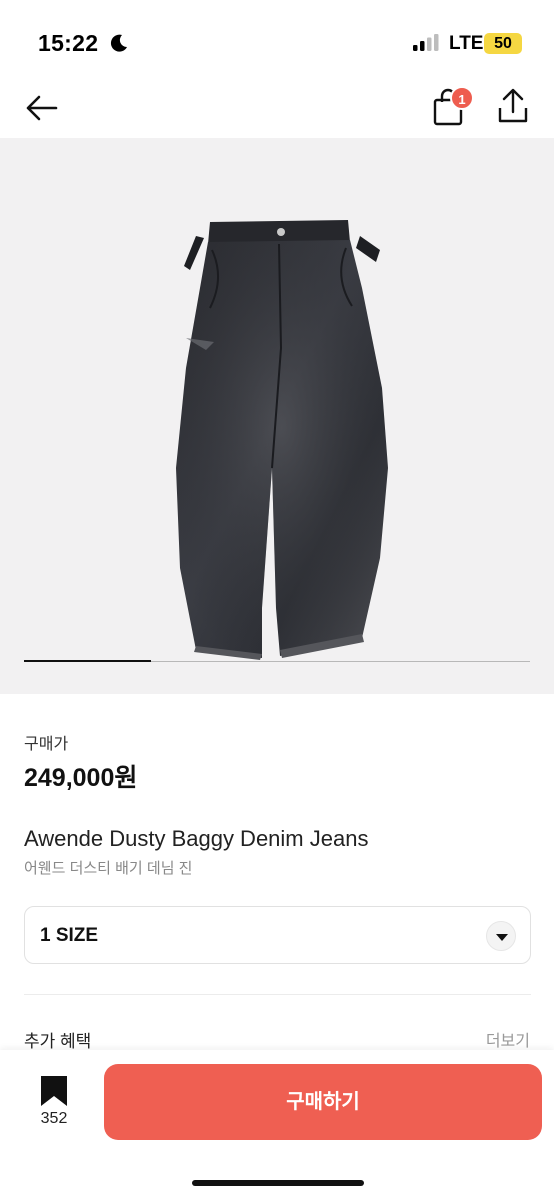  What do you see at coordinates (508, 1039) in the screenshot?
I see `more-link: 더보기` at bounding box center [508, 1039].